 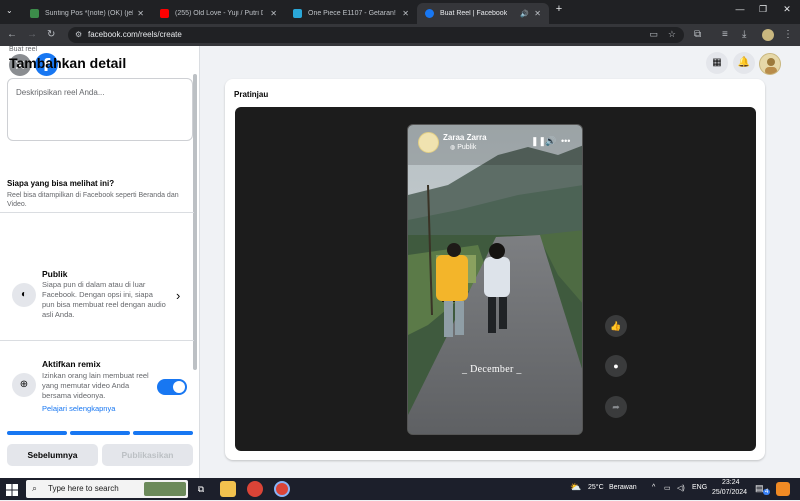 What do you see at coordinates (9, 11) in the screenshot?
I see `tab-search-icon: ⌄` at bounding box center [9, 11].